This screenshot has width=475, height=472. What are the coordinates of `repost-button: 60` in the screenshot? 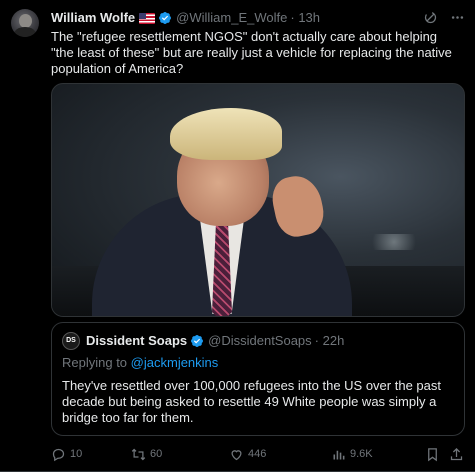 It's located at (146, 454).